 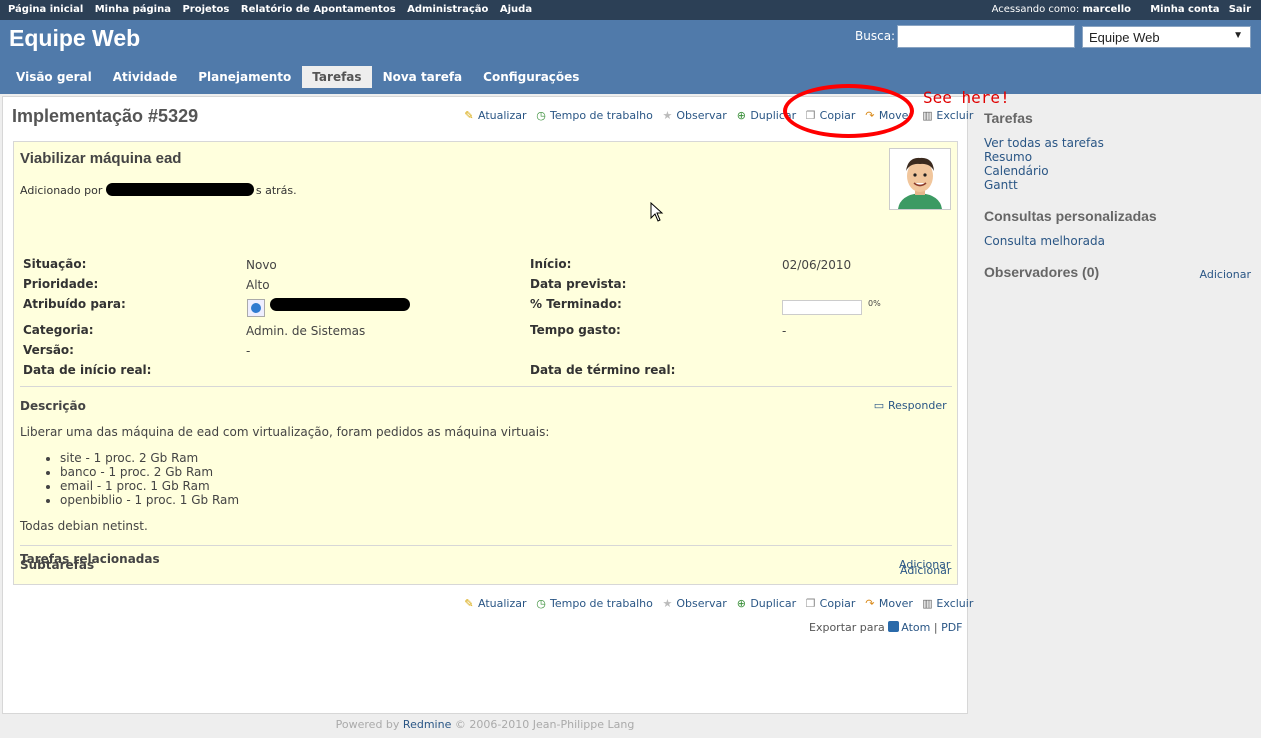 I want to click on sidebar-link-summary: Resumo, so click(x=1119, y=157).